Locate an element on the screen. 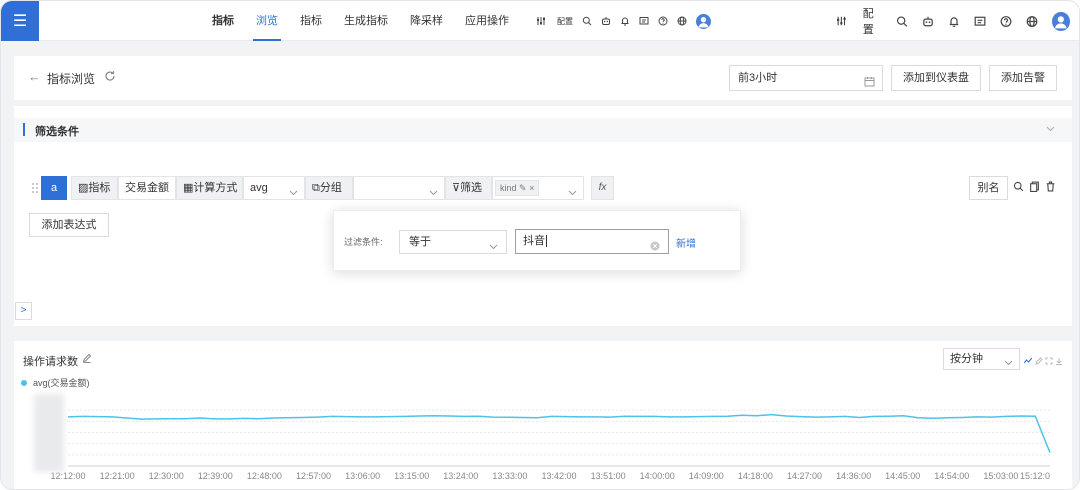 Image resolution: width=1080 pixels, height=490 pixels. filter-panel-header: 筛选条件 is located at coordinates (543, 130).